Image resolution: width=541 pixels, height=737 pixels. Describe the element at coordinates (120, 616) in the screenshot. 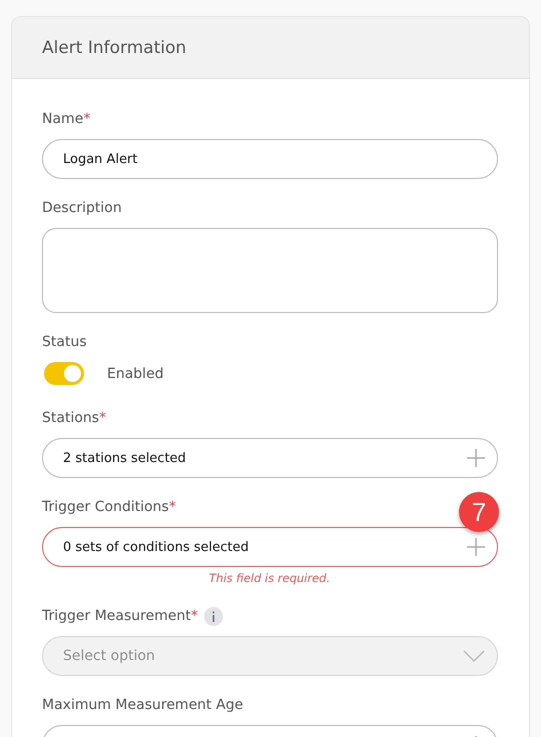

I see `field-label: Trigger Measurement*` at that location.